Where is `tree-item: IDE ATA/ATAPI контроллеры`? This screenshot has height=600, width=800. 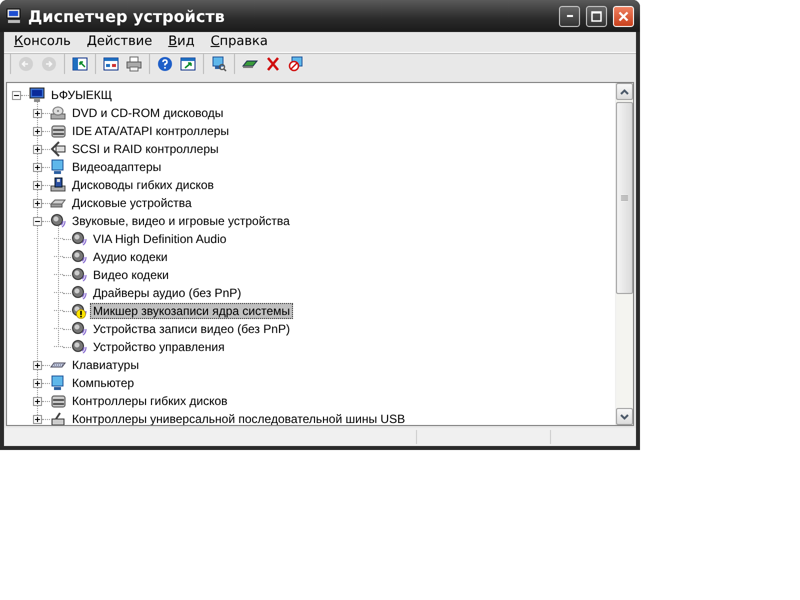 tree-item: IDE ATA/ATAPI контроллеры is located at coordinates (150, 131).